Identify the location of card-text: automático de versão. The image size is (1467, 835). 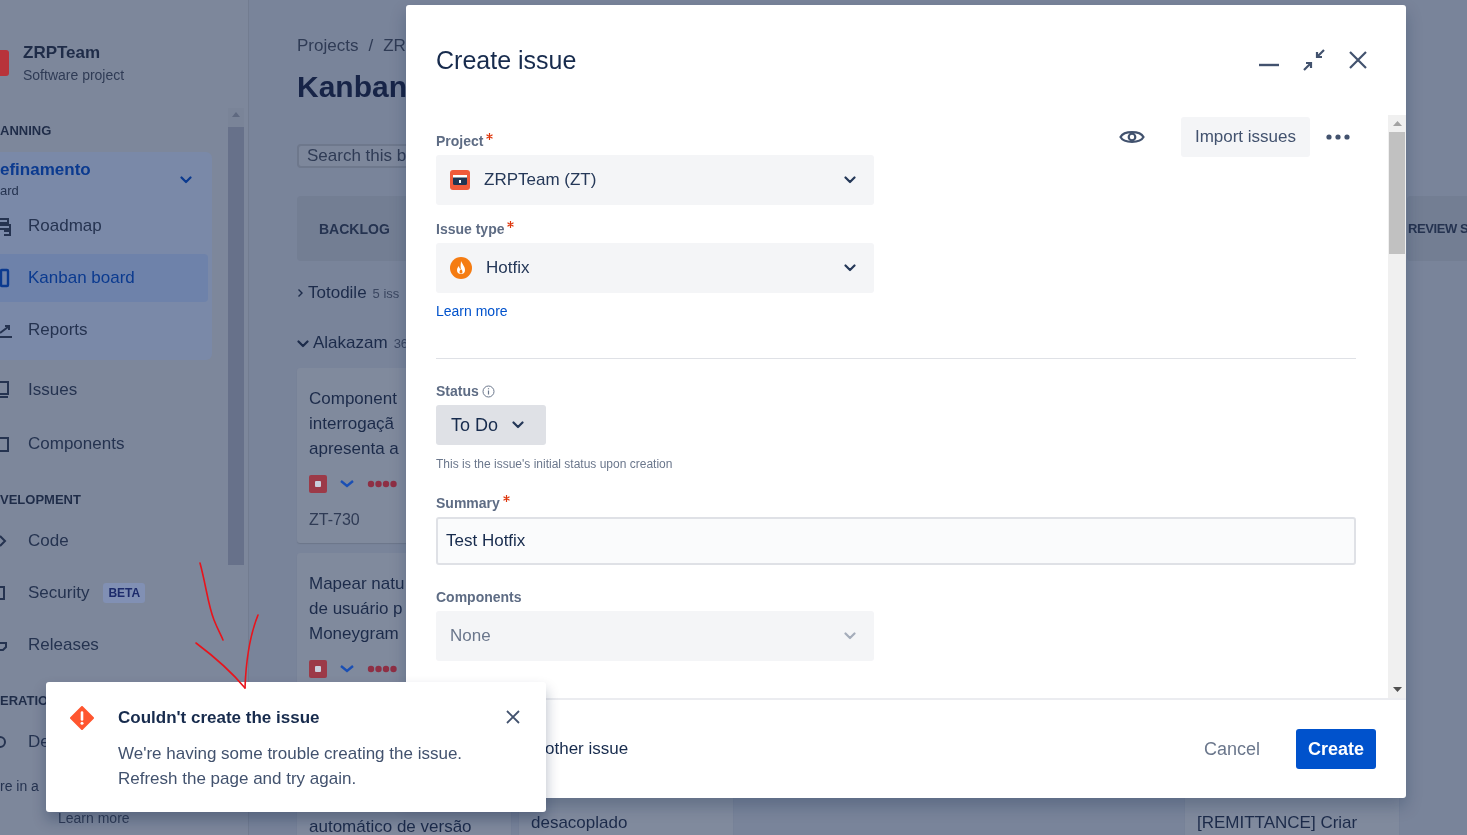
(390, 825).